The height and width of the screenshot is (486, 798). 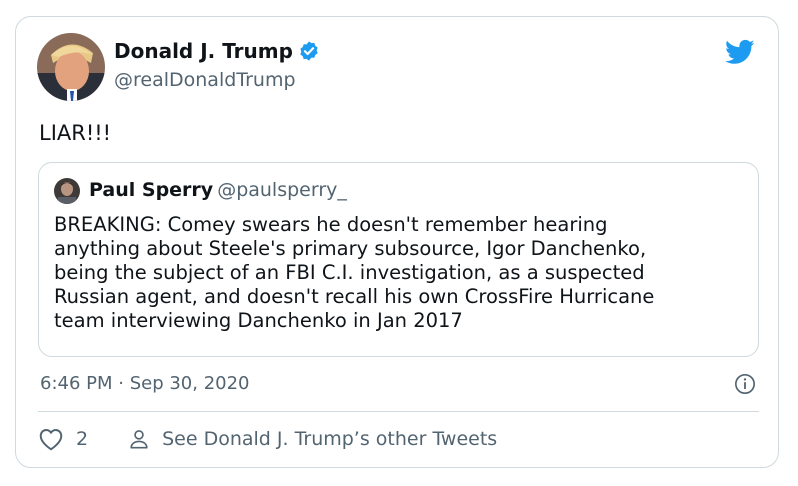 I want to click on verified-badge-icon, so click(x=309, y=51).